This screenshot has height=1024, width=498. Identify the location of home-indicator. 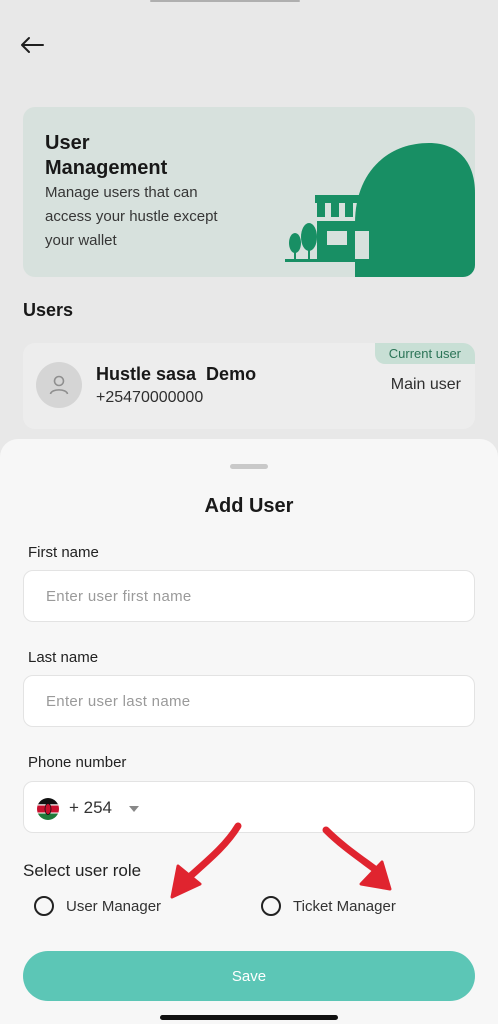
(249, 1017).